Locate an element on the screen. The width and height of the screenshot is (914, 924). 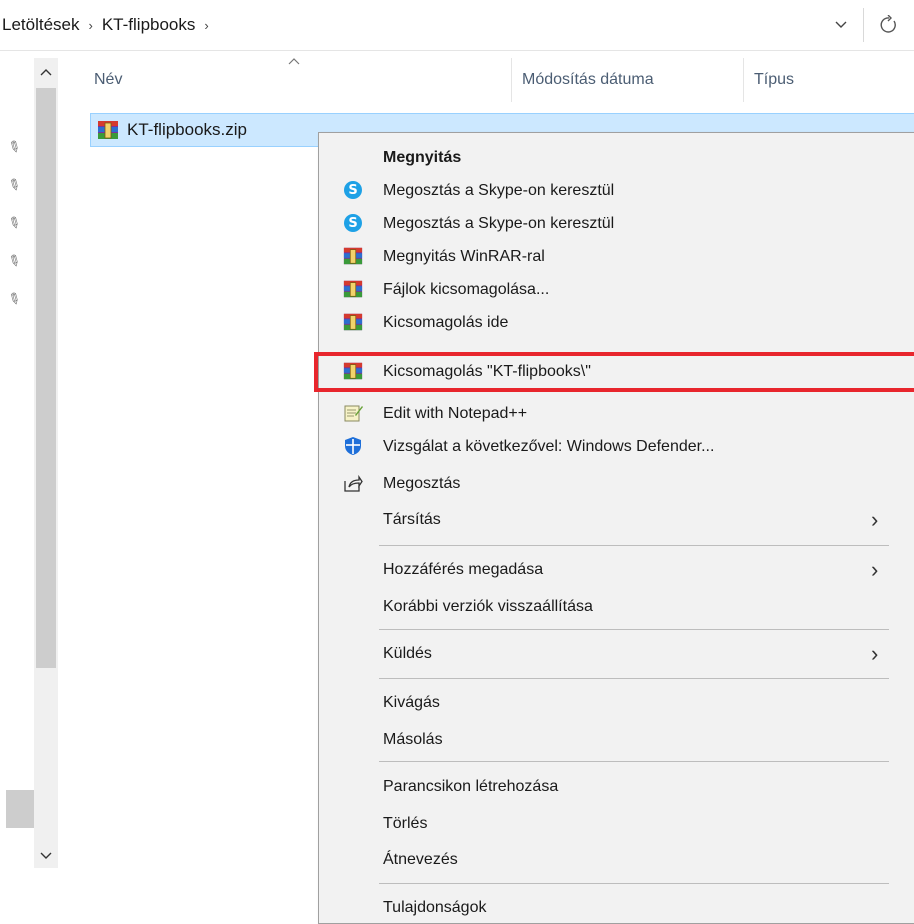
address-bar-controls is located at coordinates (866, 25).